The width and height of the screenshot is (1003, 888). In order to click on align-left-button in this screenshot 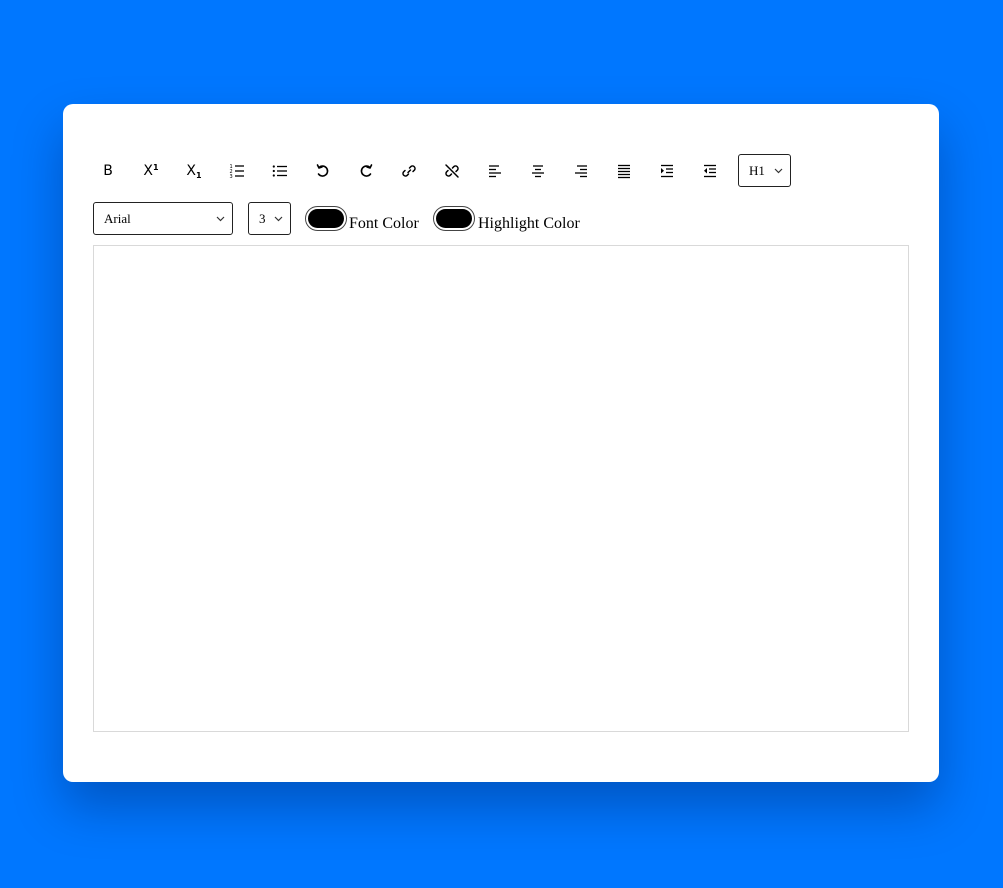, I will do `click(495, 170)`.